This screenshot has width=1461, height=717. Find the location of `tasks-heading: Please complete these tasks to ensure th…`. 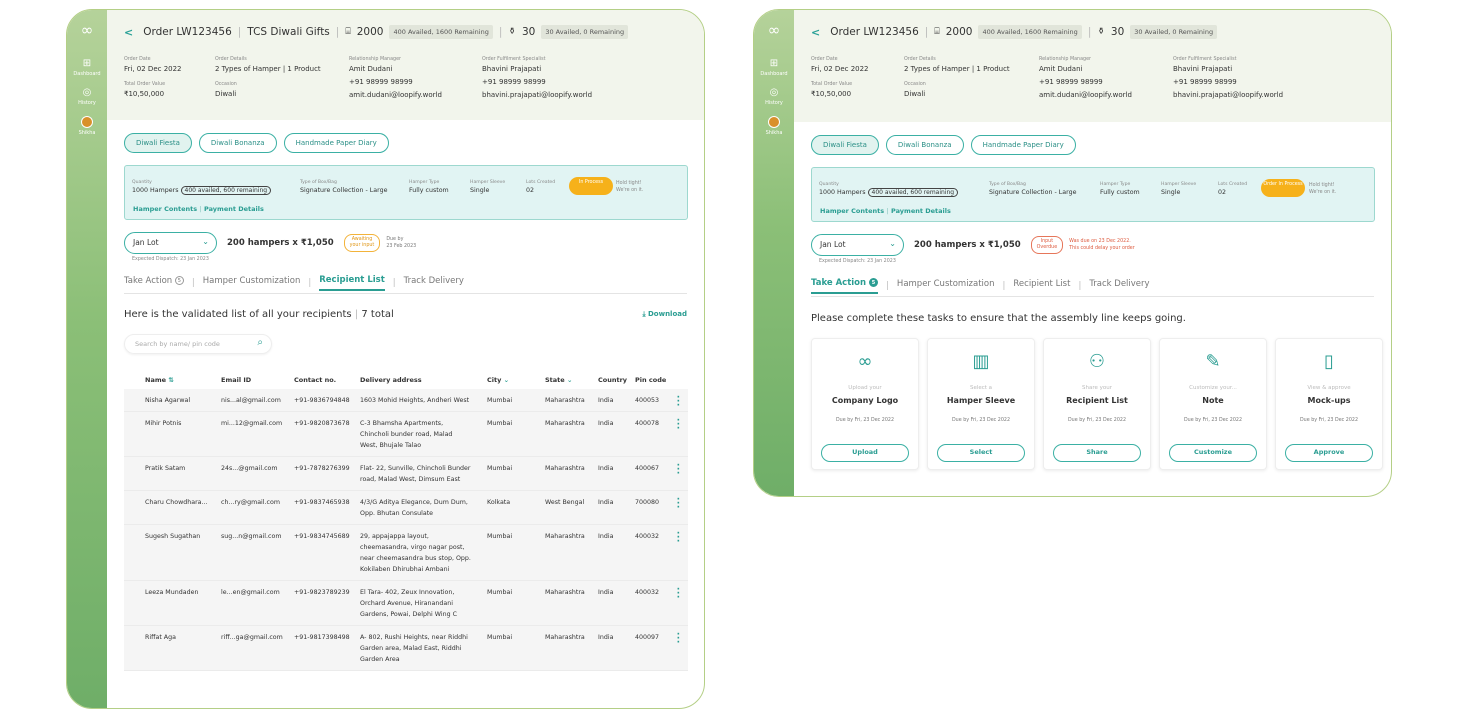

tasks-heading: Please complete these tasks to ensure th… is located at coordinates (998, 318).